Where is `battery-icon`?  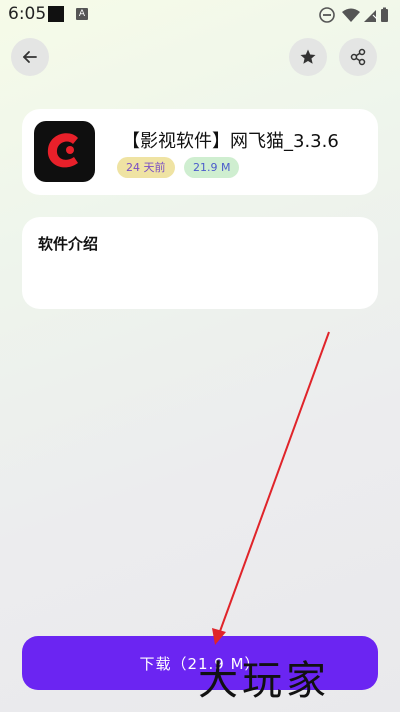
battery-icon is located at coordinates (384, 14).